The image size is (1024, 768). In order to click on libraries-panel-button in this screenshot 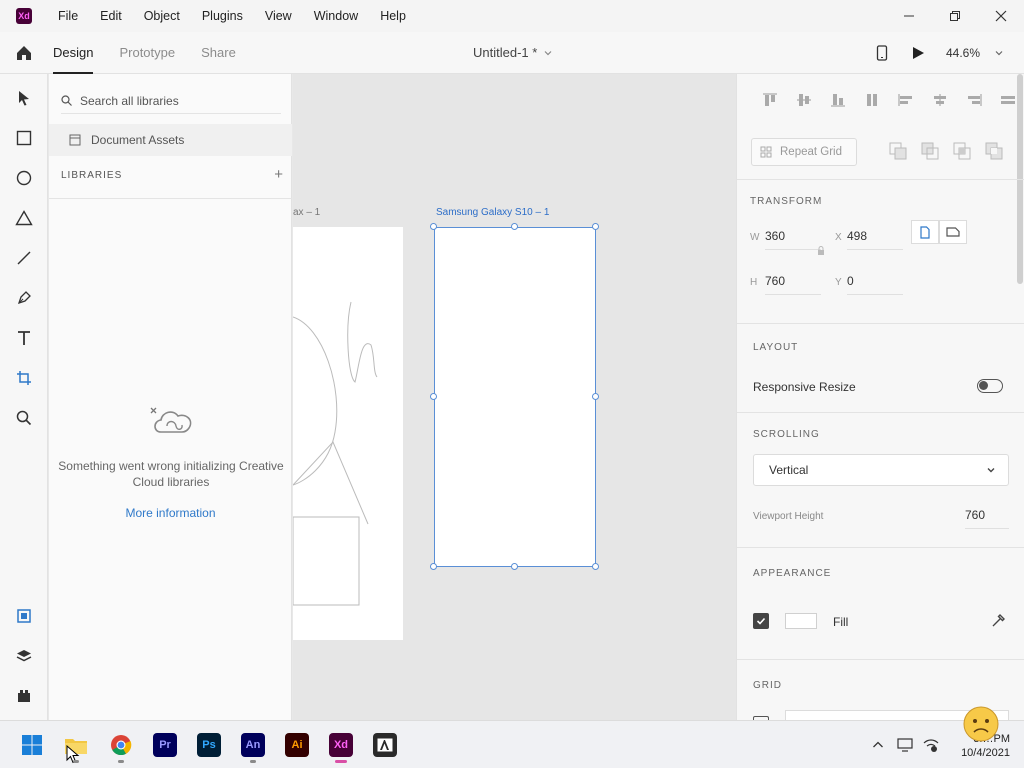, I will do `click(24, 616)`.